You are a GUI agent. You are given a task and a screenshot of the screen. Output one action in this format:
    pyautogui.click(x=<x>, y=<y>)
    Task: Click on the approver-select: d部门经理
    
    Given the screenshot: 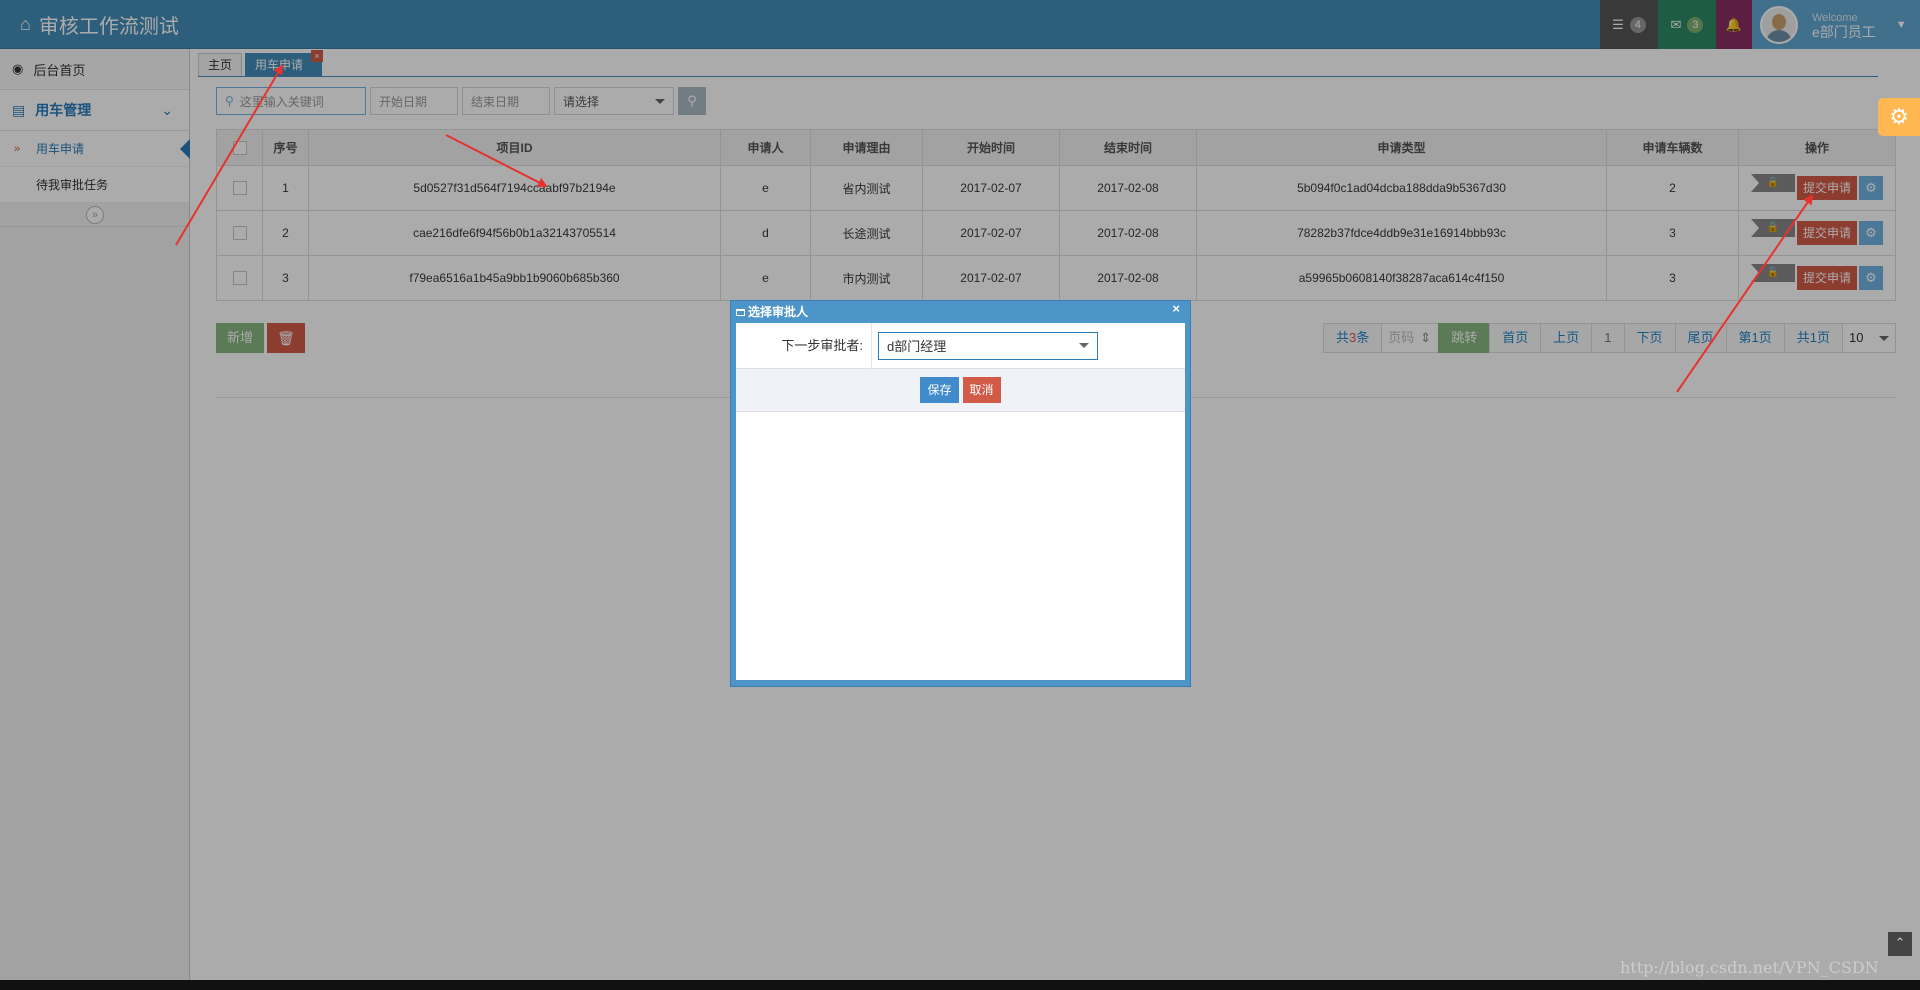 What is the action you would take?
    pyautogui.click(x=988, y=345)
    